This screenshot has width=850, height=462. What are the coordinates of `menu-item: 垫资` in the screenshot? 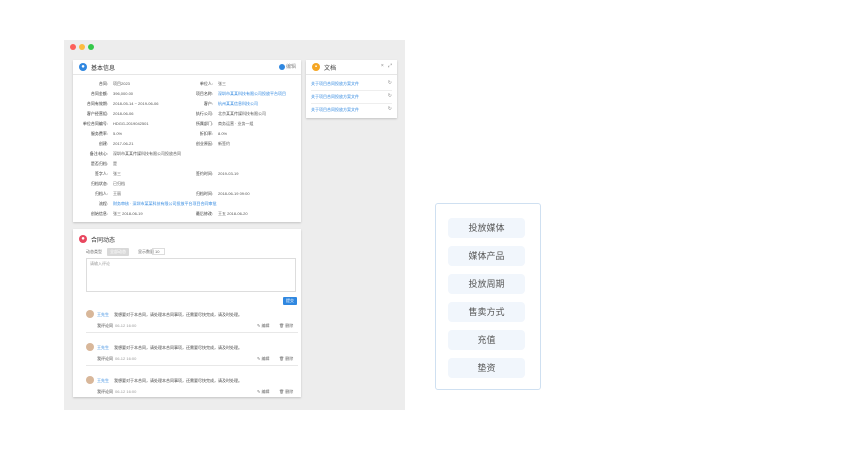 It's located at (486, 368).